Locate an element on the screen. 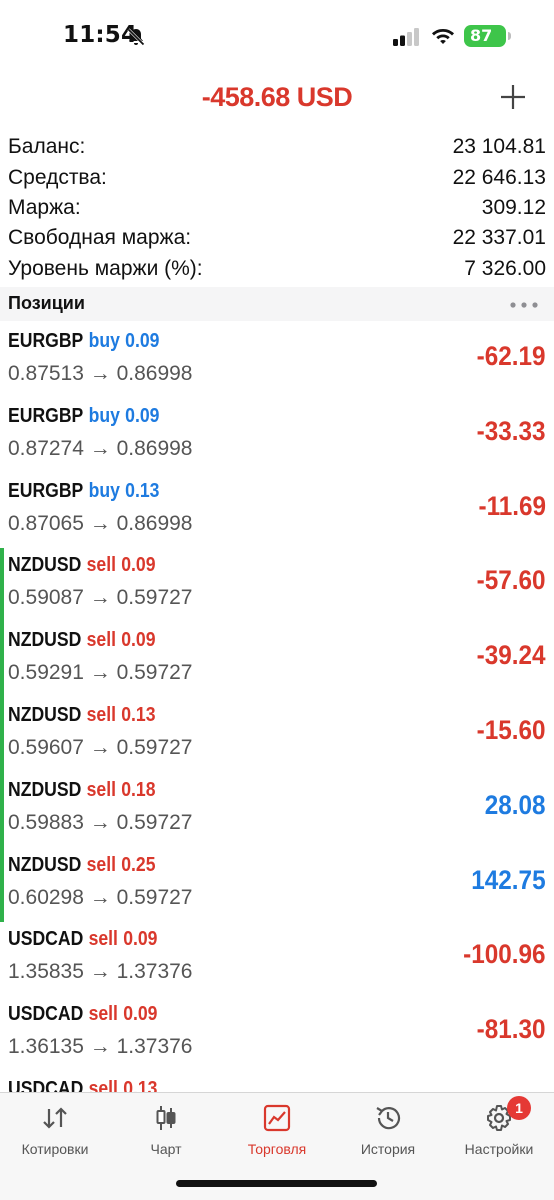  position-profit: -100.96 is located at coordinates (504, 954).